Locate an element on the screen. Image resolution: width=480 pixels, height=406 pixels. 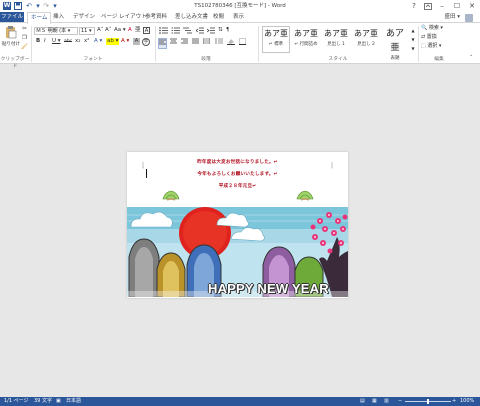
greeting-date: 平成２８年元旦↵ is located at coordinates (237, 186).